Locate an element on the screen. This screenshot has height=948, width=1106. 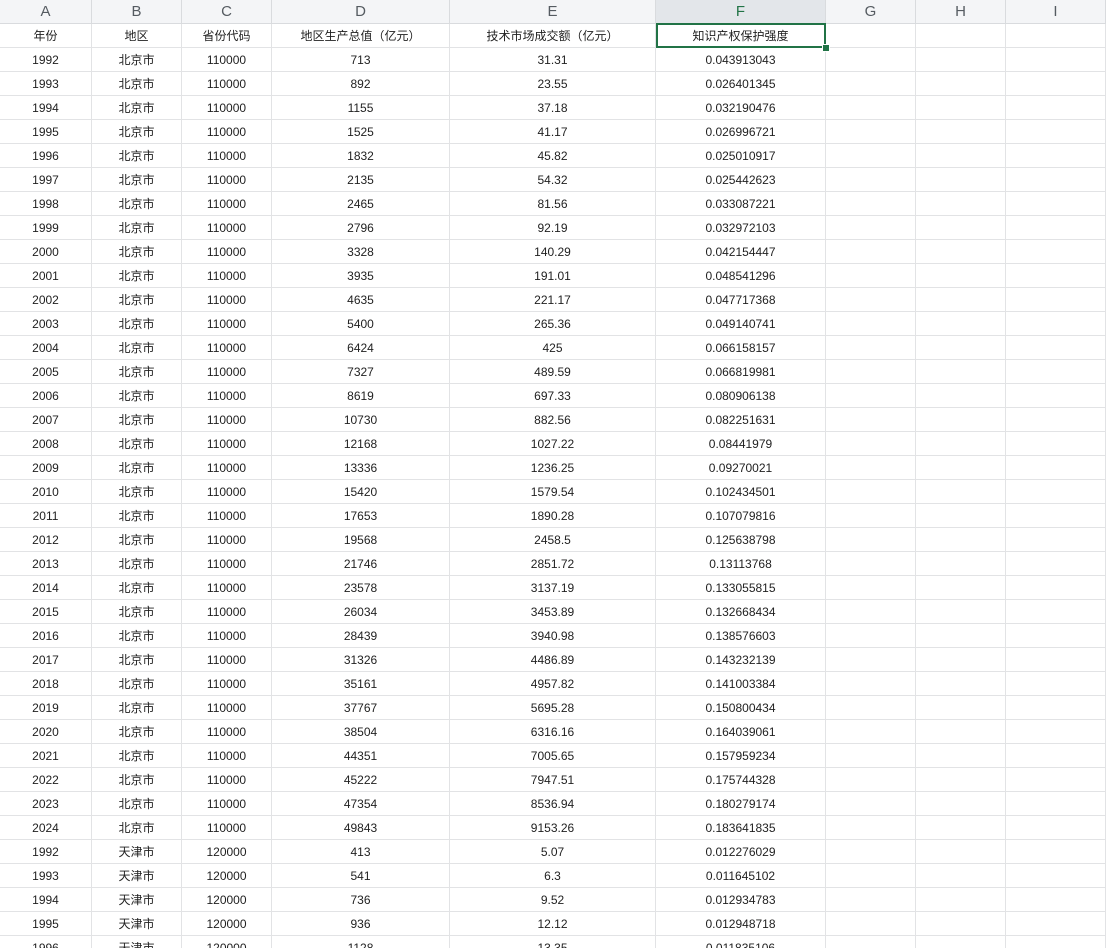
table-cell: 45.82 is located at coordinates (553, 156).